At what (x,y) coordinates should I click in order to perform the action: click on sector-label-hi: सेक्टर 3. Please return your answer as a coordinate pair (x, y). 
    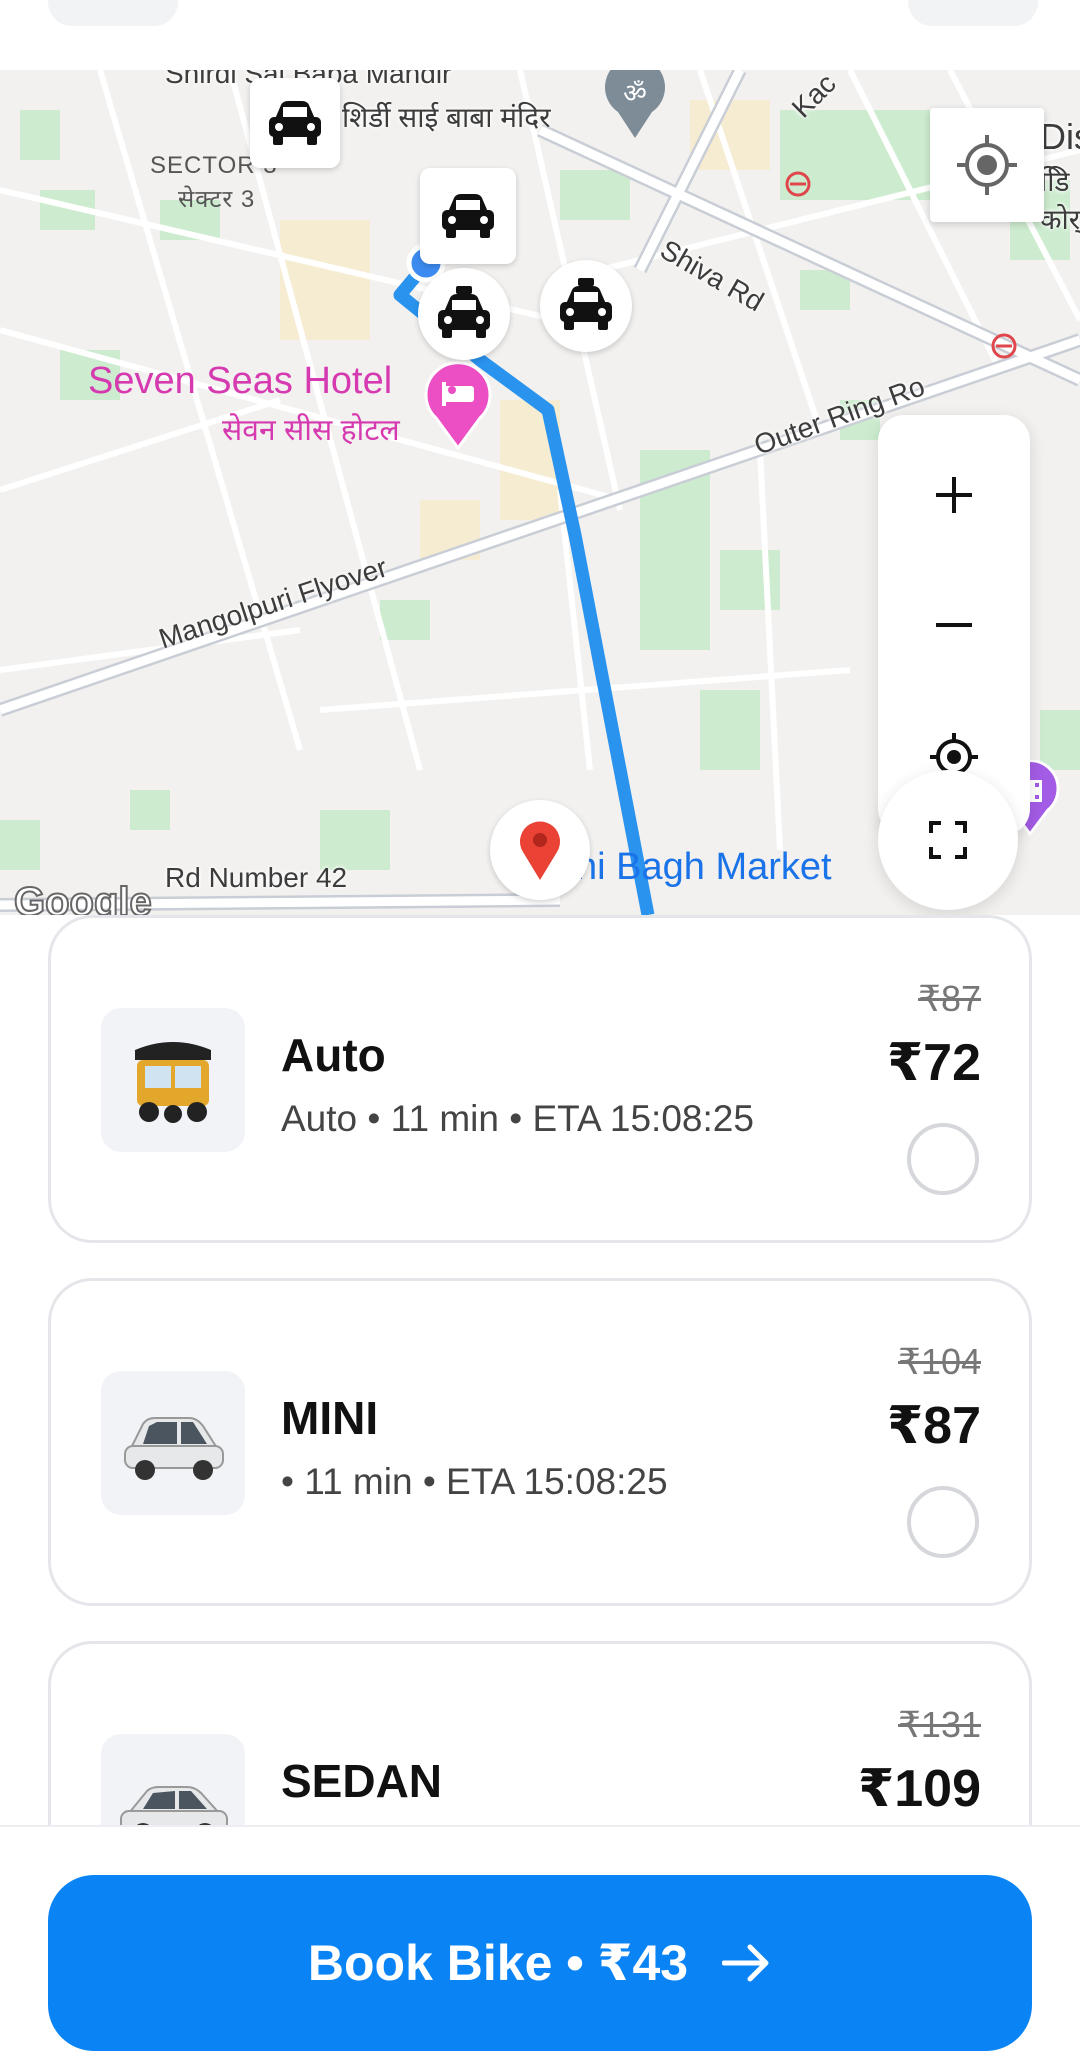
    Looking at the image, I should click on (217, 199).